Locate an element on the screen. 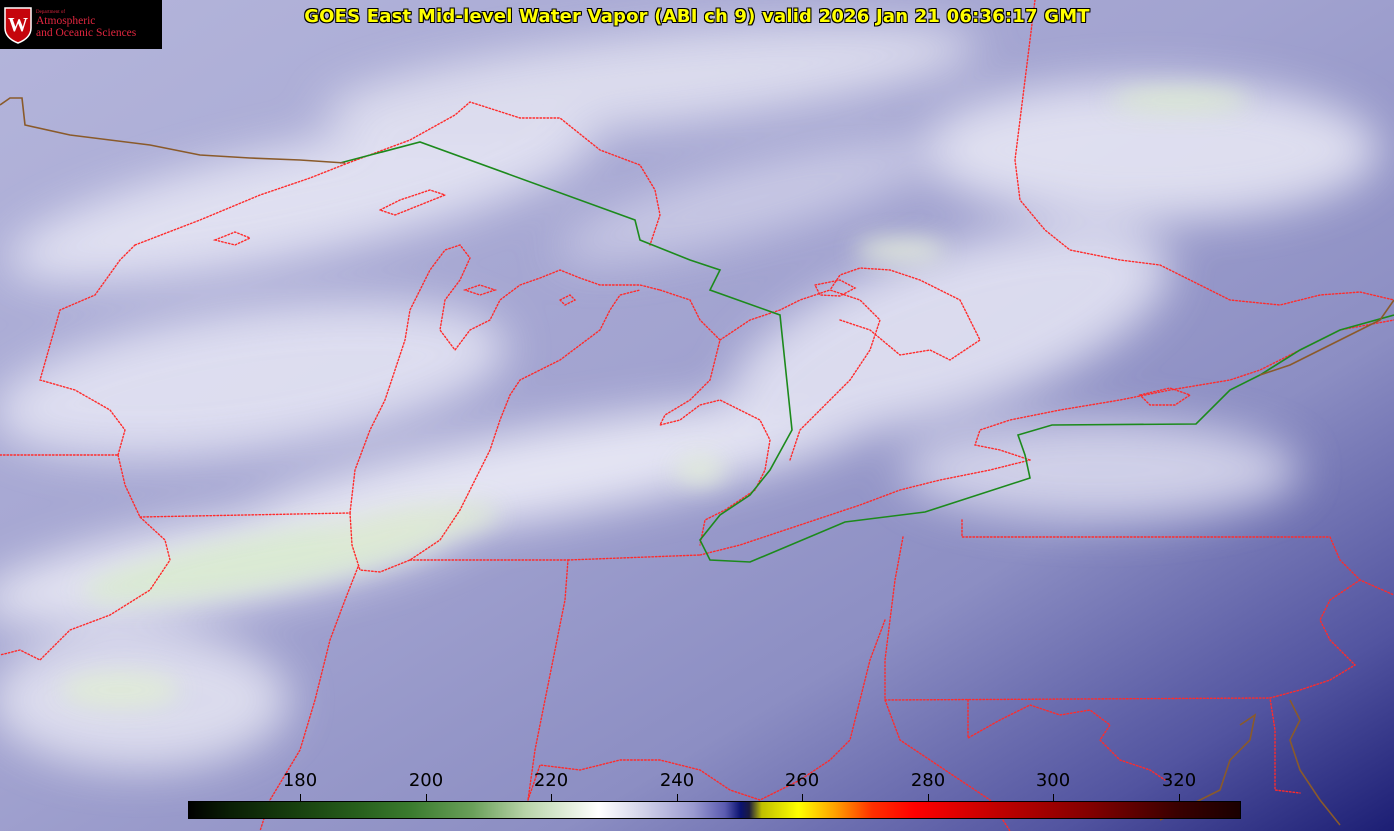  tick-label: 260 is located at coordinates (802, 780).